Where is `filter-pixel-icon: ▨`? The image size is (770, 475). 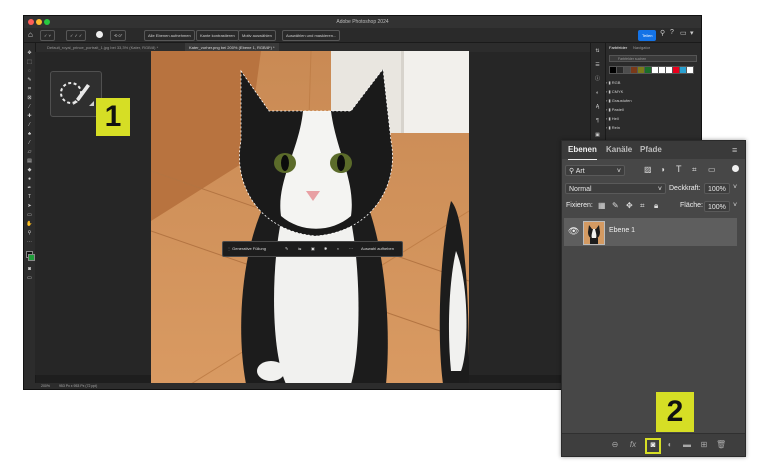
filter-pixel-icon: ▨ is located at coordinates (648, 169).